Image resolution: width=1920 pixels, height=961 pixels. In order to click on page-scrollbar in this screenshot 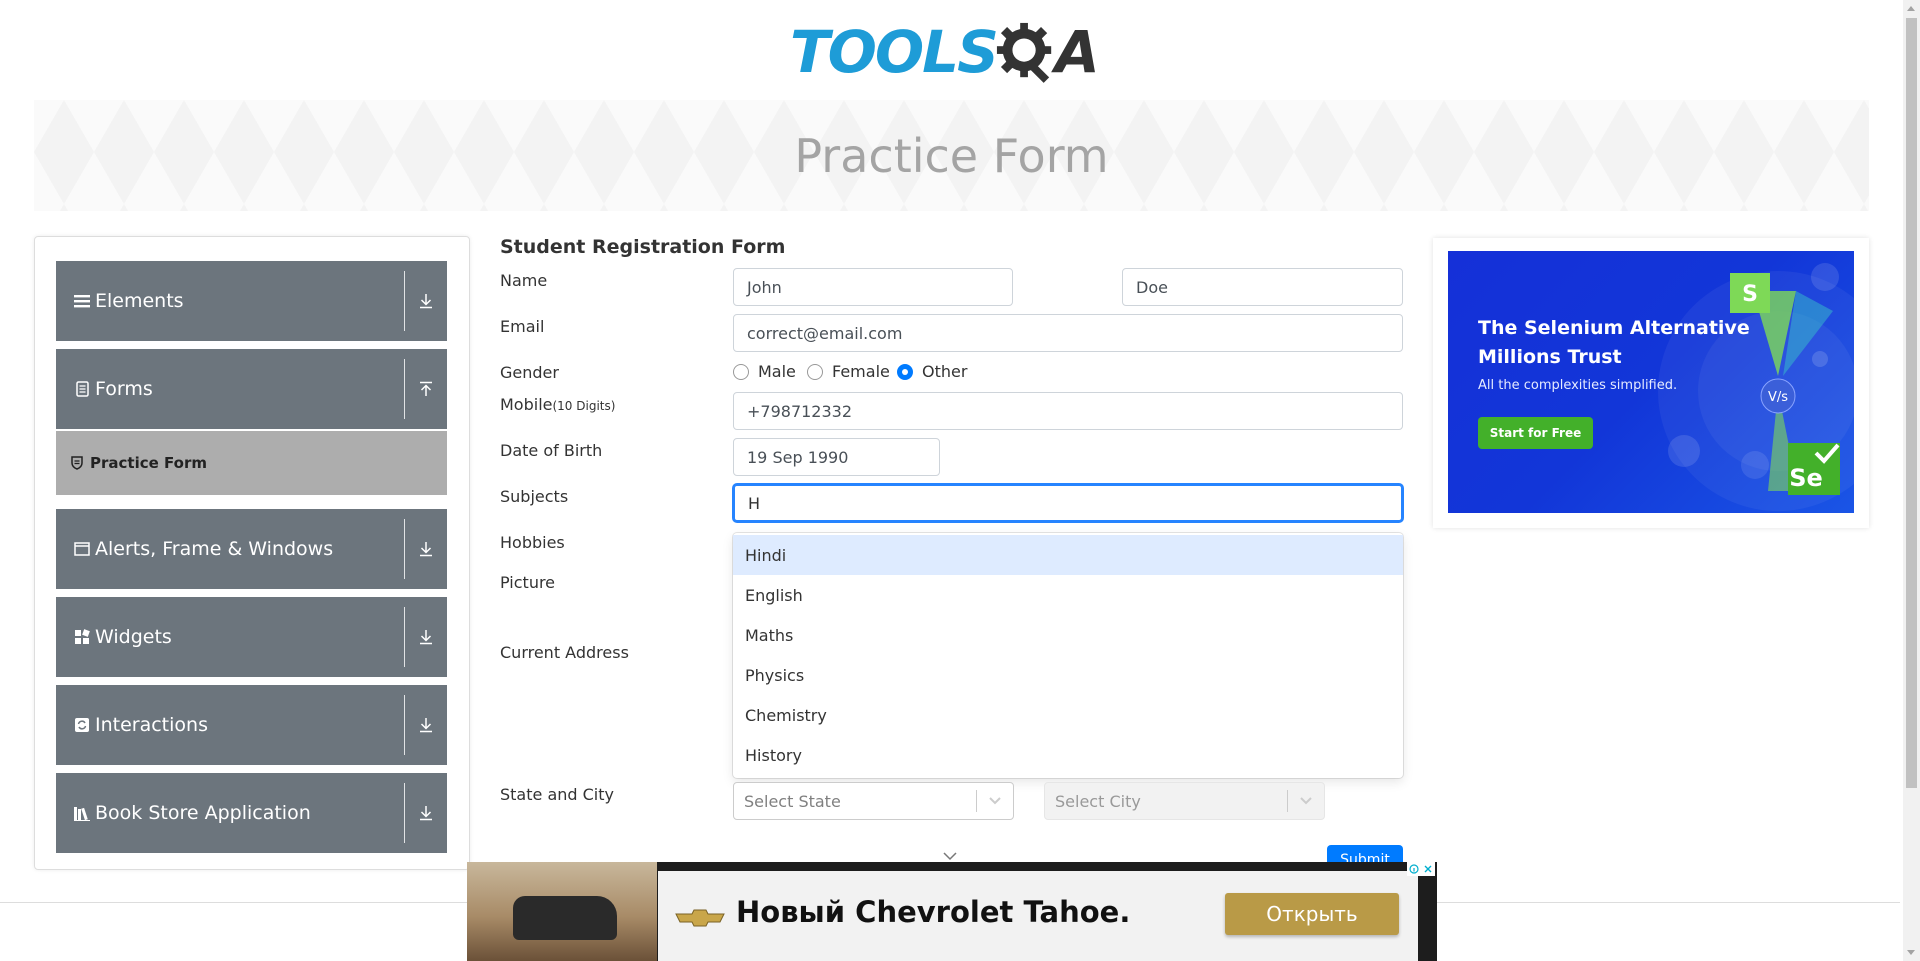, I will do `click(1911, 480)`.